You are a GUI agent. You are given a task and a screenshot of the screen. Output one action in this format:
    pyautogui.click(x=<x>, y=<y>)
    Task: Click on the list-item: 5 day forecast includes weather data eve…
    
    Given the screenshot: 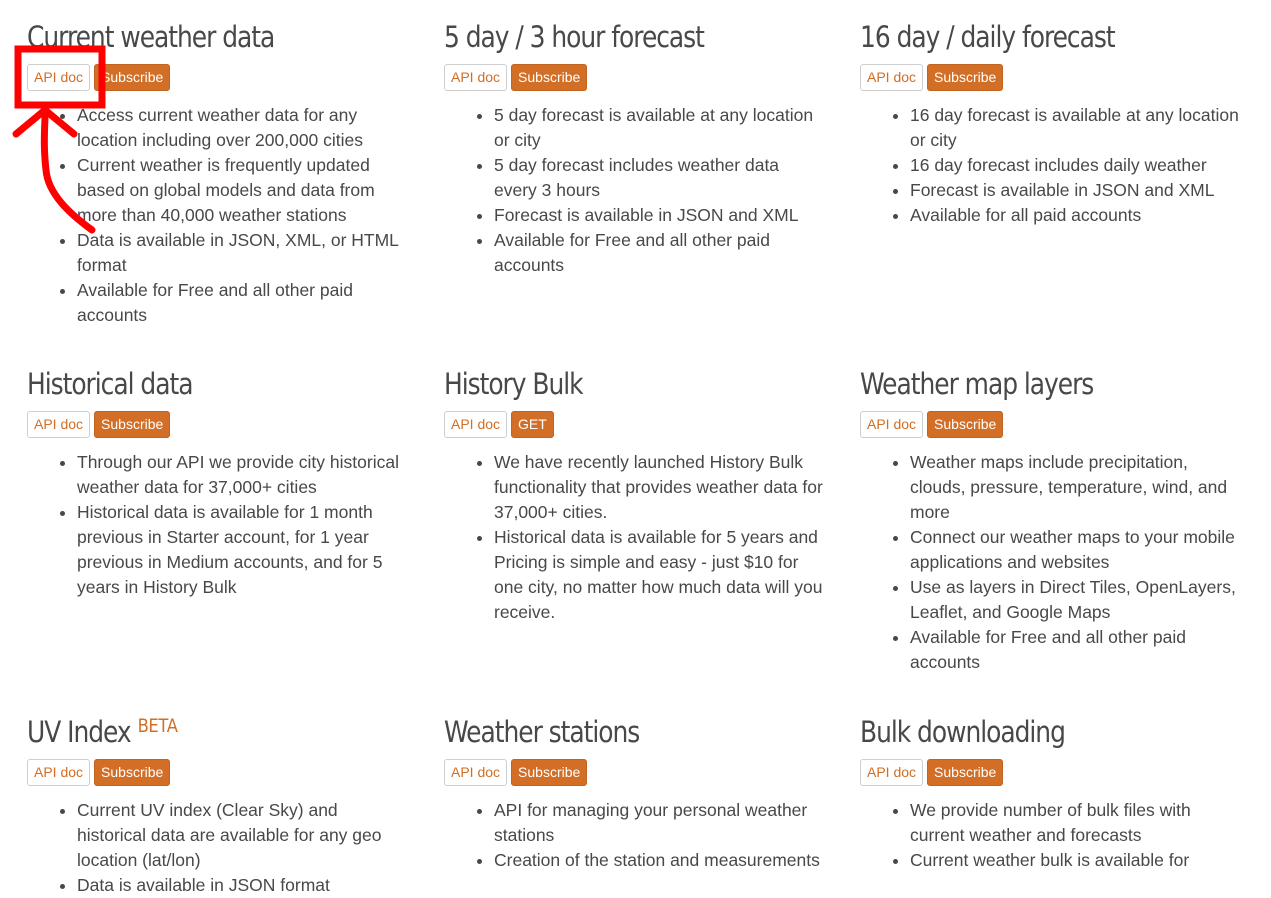 What is the action you would take?
    pyautogui.click(x=659, y=178)
    